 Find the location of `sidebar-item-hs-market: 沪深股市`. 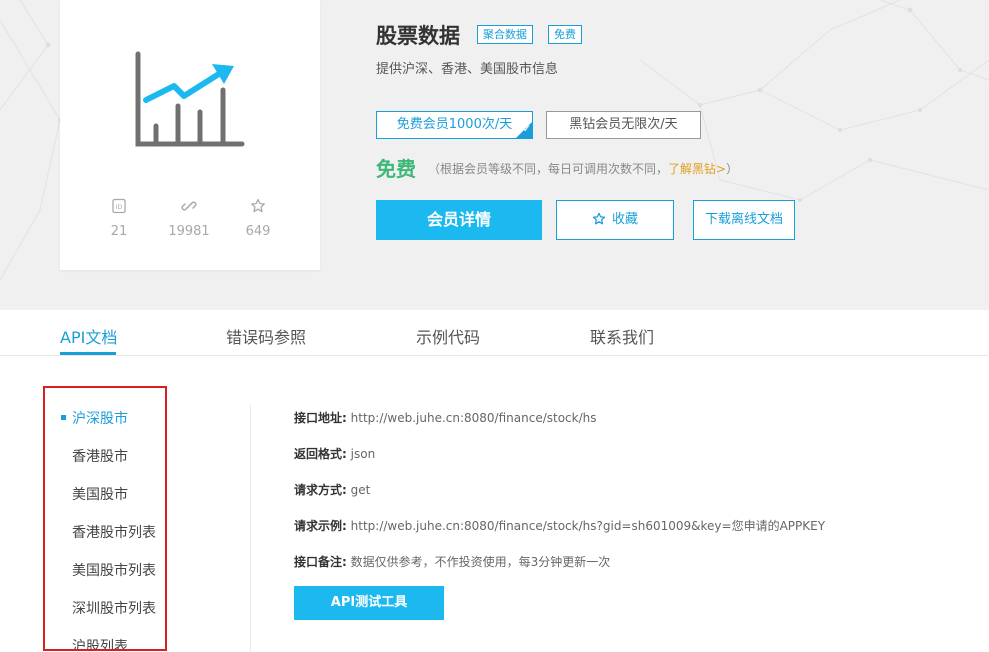

sidebar-item-hs-market: 沪深股市 is located at coordinates (94, 418).